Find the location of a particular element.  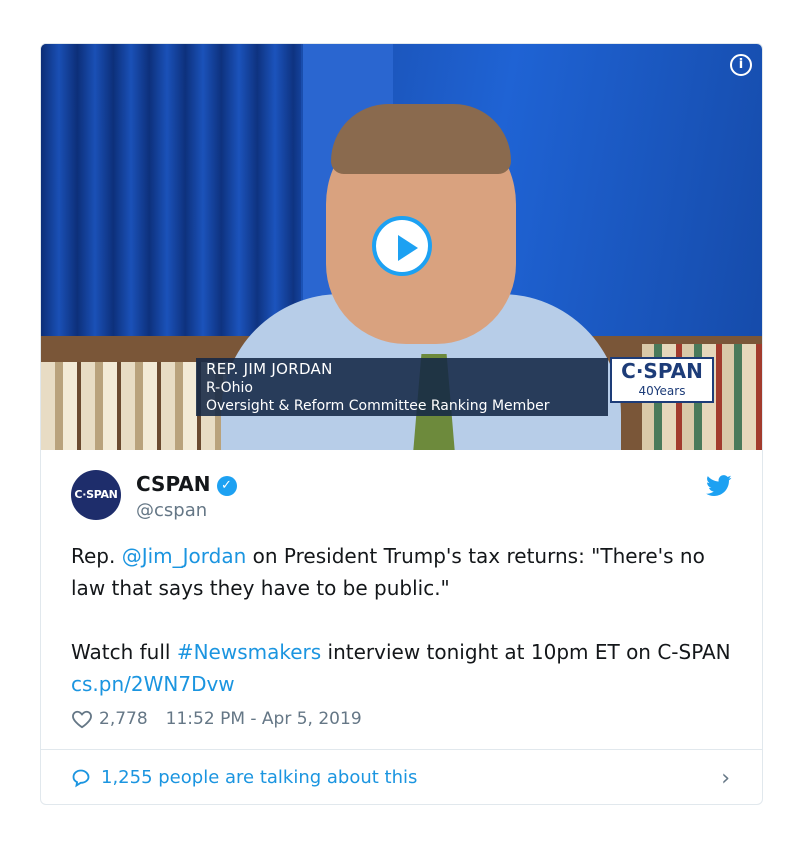

caption-name: REP. JIM JORDAN is located at coordinates (269, 369).